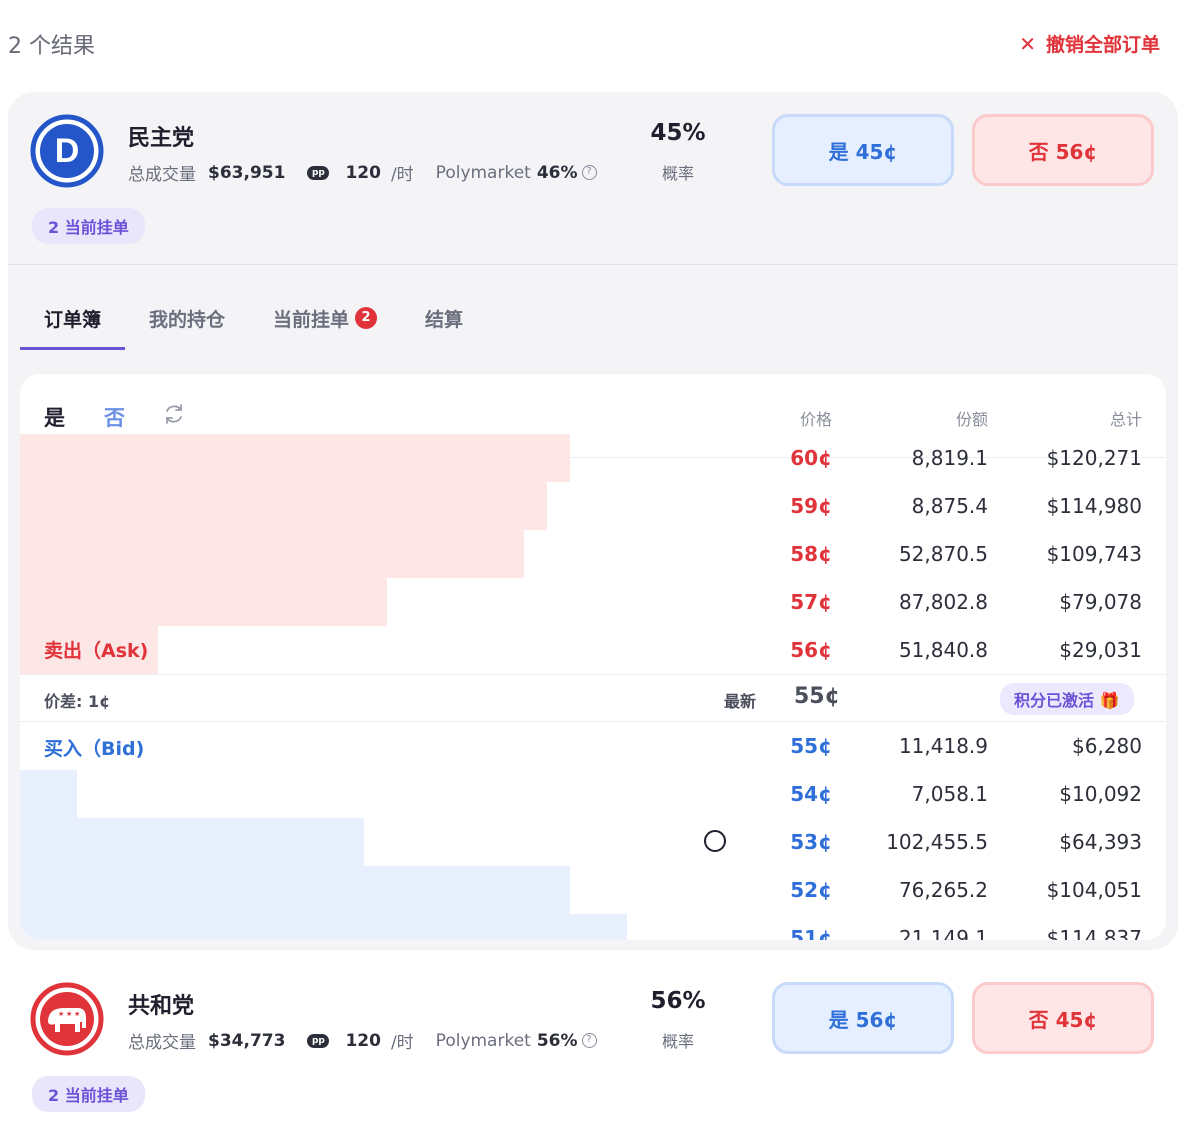  Describe the element at coordinates (67, 1019) in the screenshot. I see `republican-elephant-logo: ★ ★ ★` at that location.